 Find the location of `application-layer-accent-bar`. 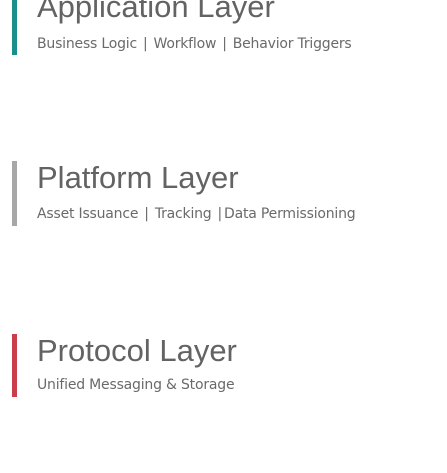

application-layer-accent-bar is located at coordinates (14, 27).